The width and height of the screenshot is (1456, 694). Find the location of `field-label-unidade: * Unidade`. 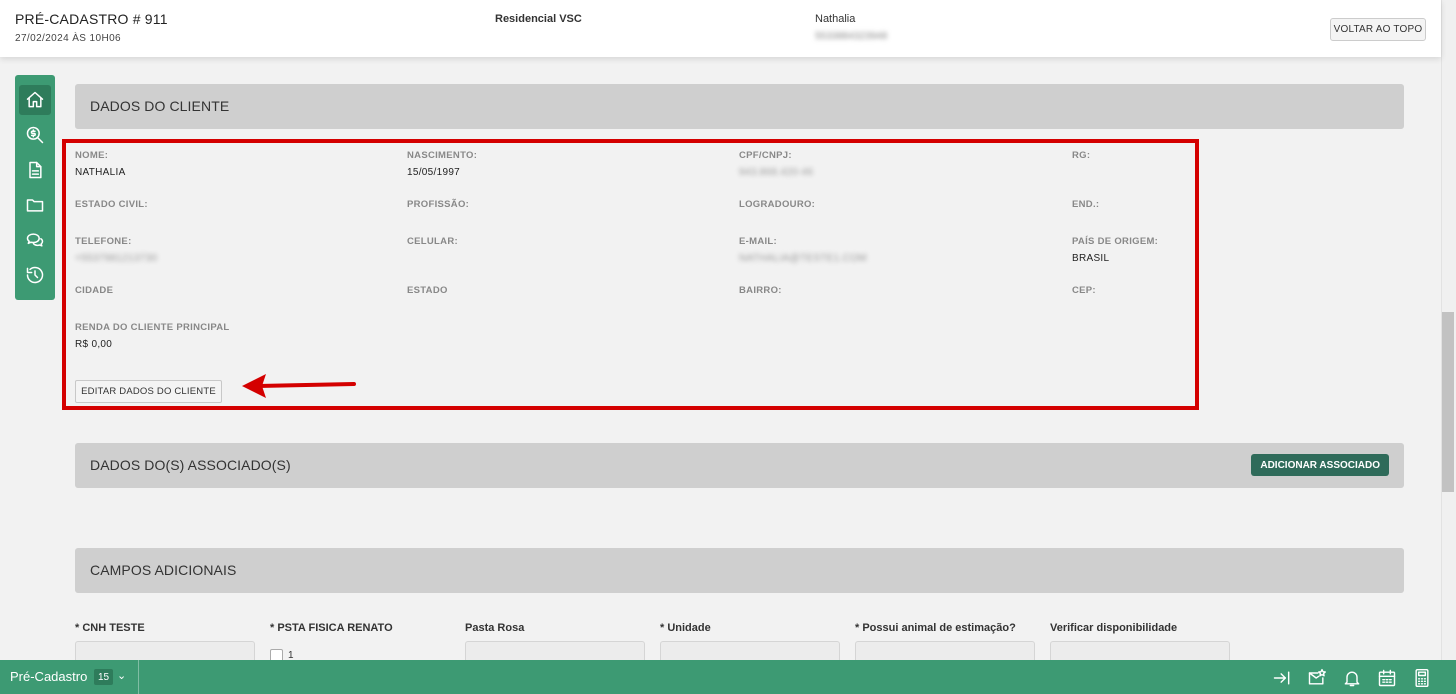

field-label-unidade: * Unidade is located at coordinates (685, 628).